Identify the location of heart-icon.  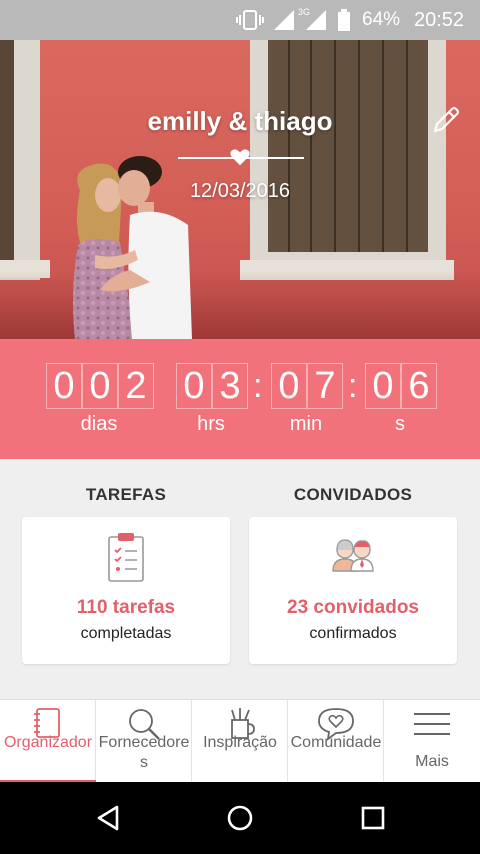
(240, 157).